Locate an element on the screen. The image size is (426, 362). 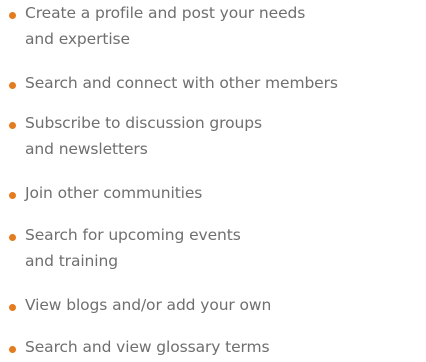
list-item-label: Search and view glossary terms is located at coordinates (147, 347).